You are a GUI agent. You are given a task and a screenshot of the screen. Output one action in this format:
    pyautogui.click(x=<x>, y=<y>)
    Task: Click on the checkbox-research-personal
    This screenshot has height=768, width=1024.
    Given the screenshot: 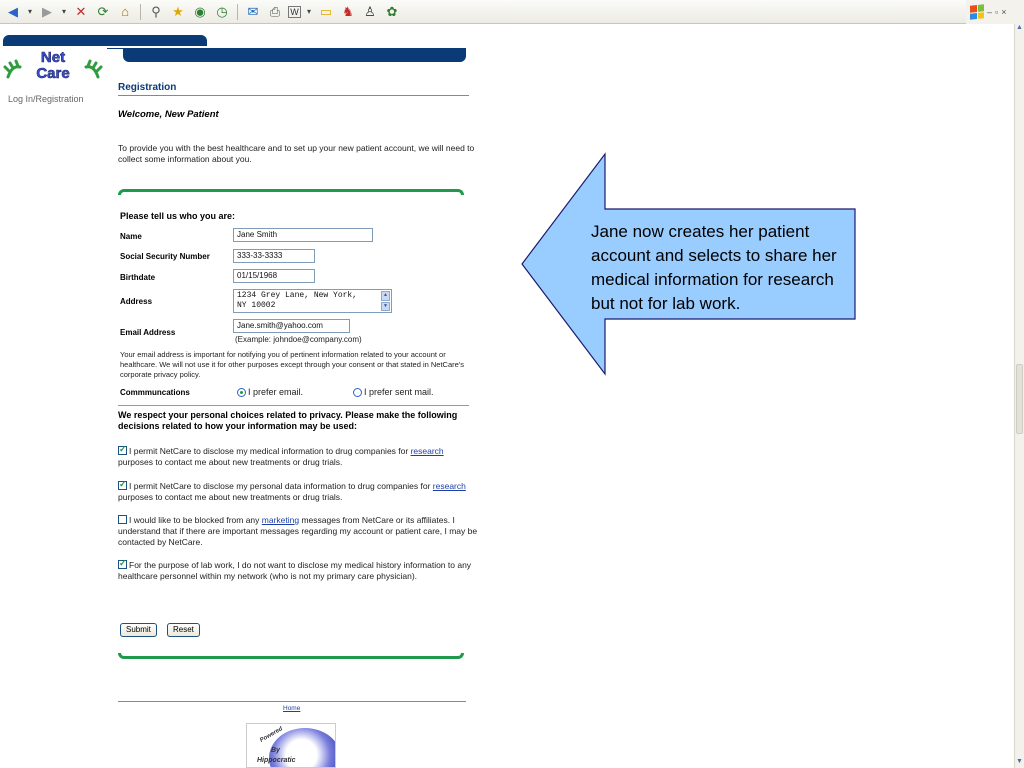 What is the action you would take?
    pyautogui.click(x=122, y=484)
    